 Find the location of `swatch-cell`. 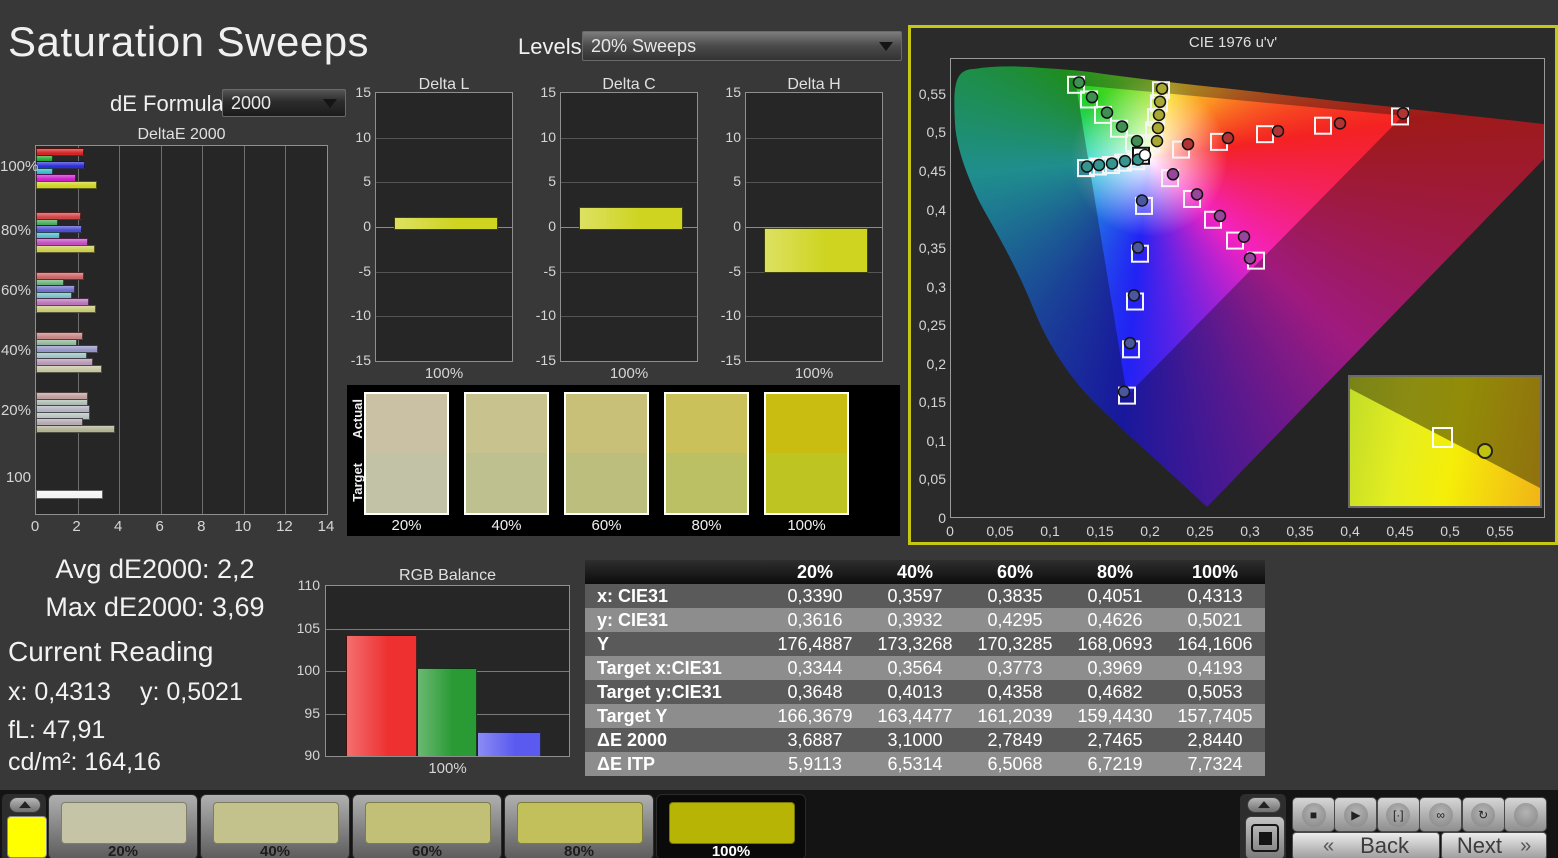

swatch-cell is located at coordinates (606, 453).